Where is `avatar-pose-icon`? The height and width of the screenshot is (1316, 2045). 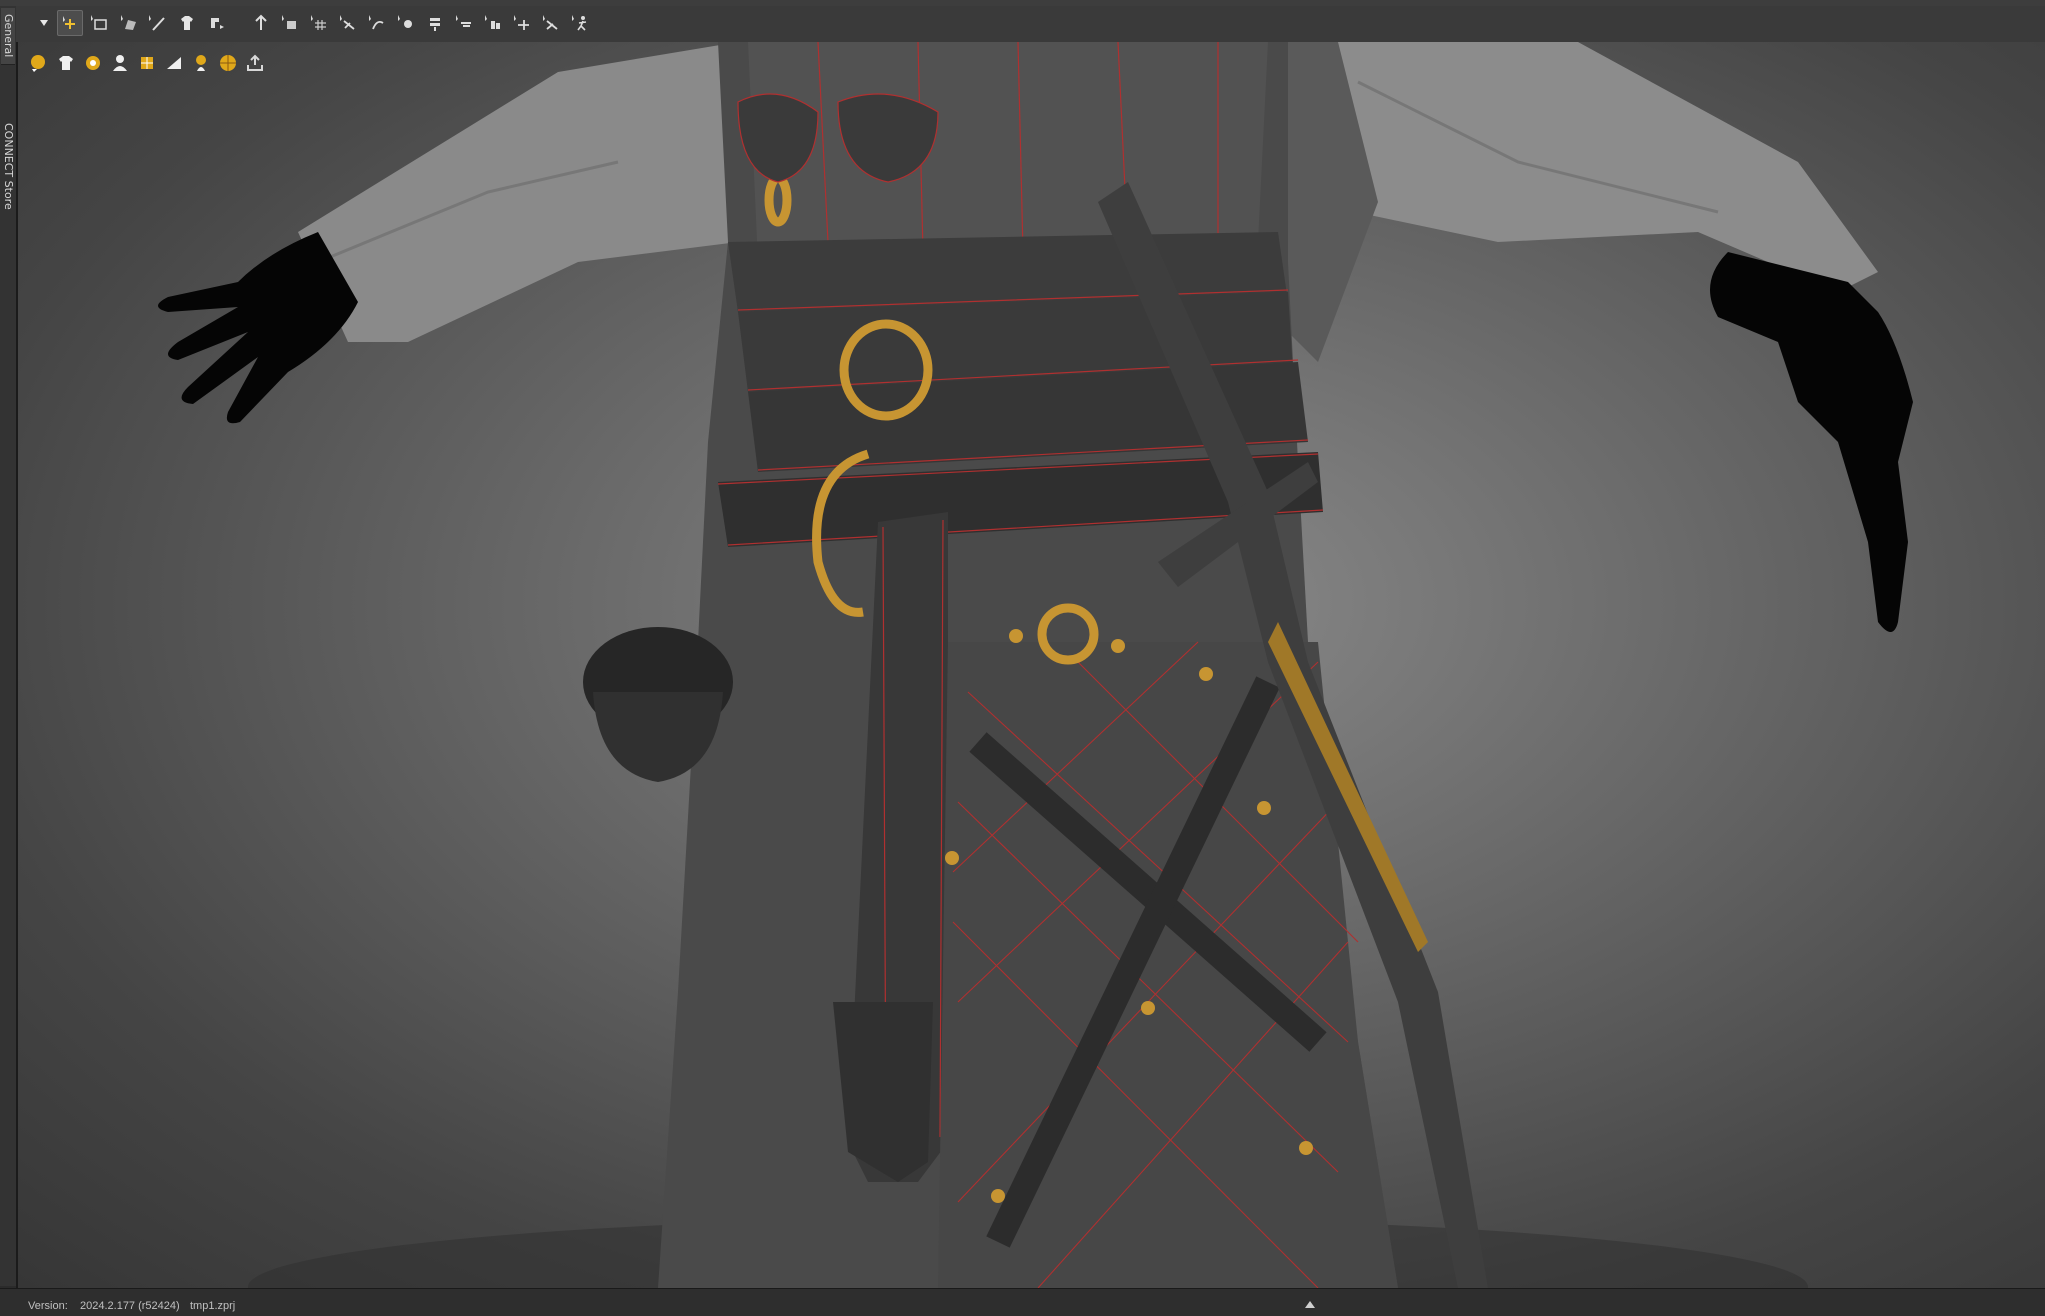 avatar-pose-icon is located at coordinates (580, 23).